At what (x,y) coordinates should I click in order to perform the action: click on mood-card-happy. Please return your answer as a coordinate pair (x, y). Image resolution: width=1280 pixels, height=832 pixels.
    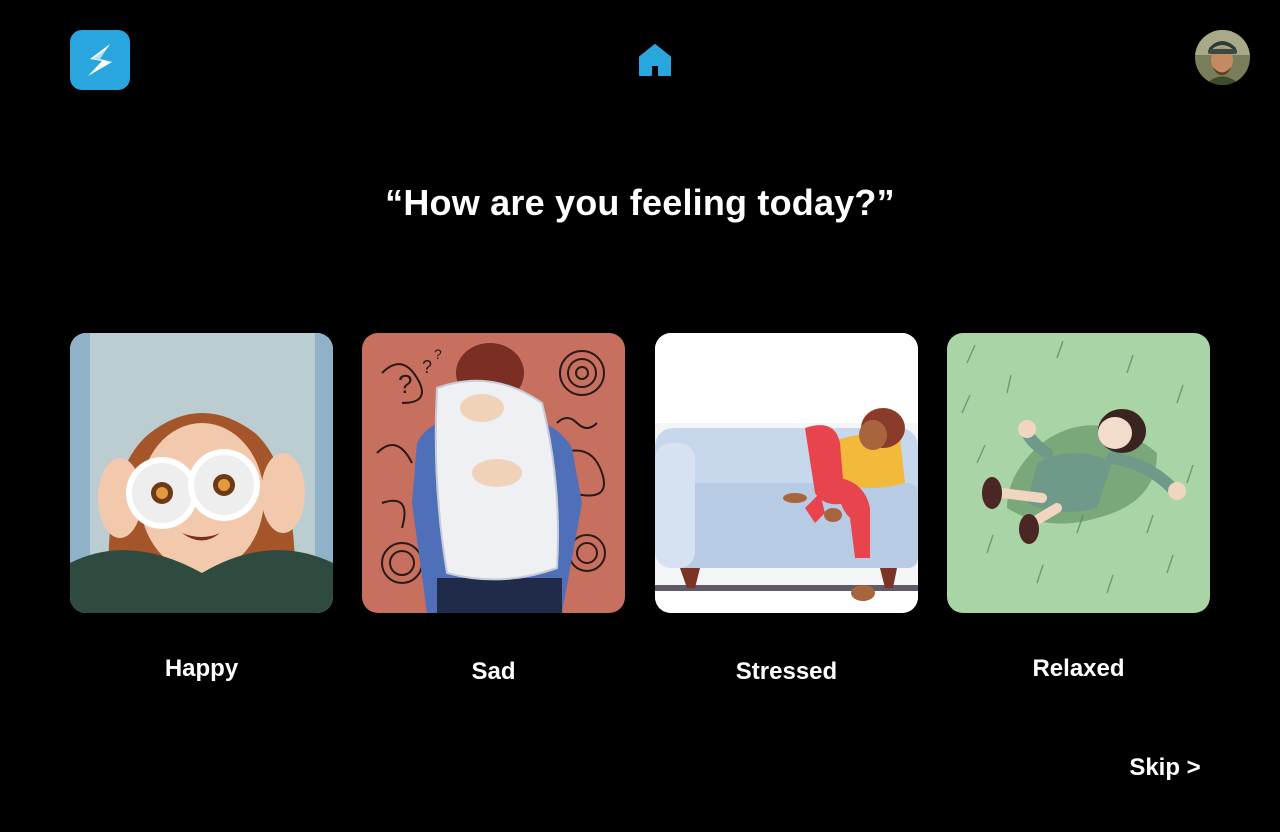
    Looking at the image, I should click on (201, 473).